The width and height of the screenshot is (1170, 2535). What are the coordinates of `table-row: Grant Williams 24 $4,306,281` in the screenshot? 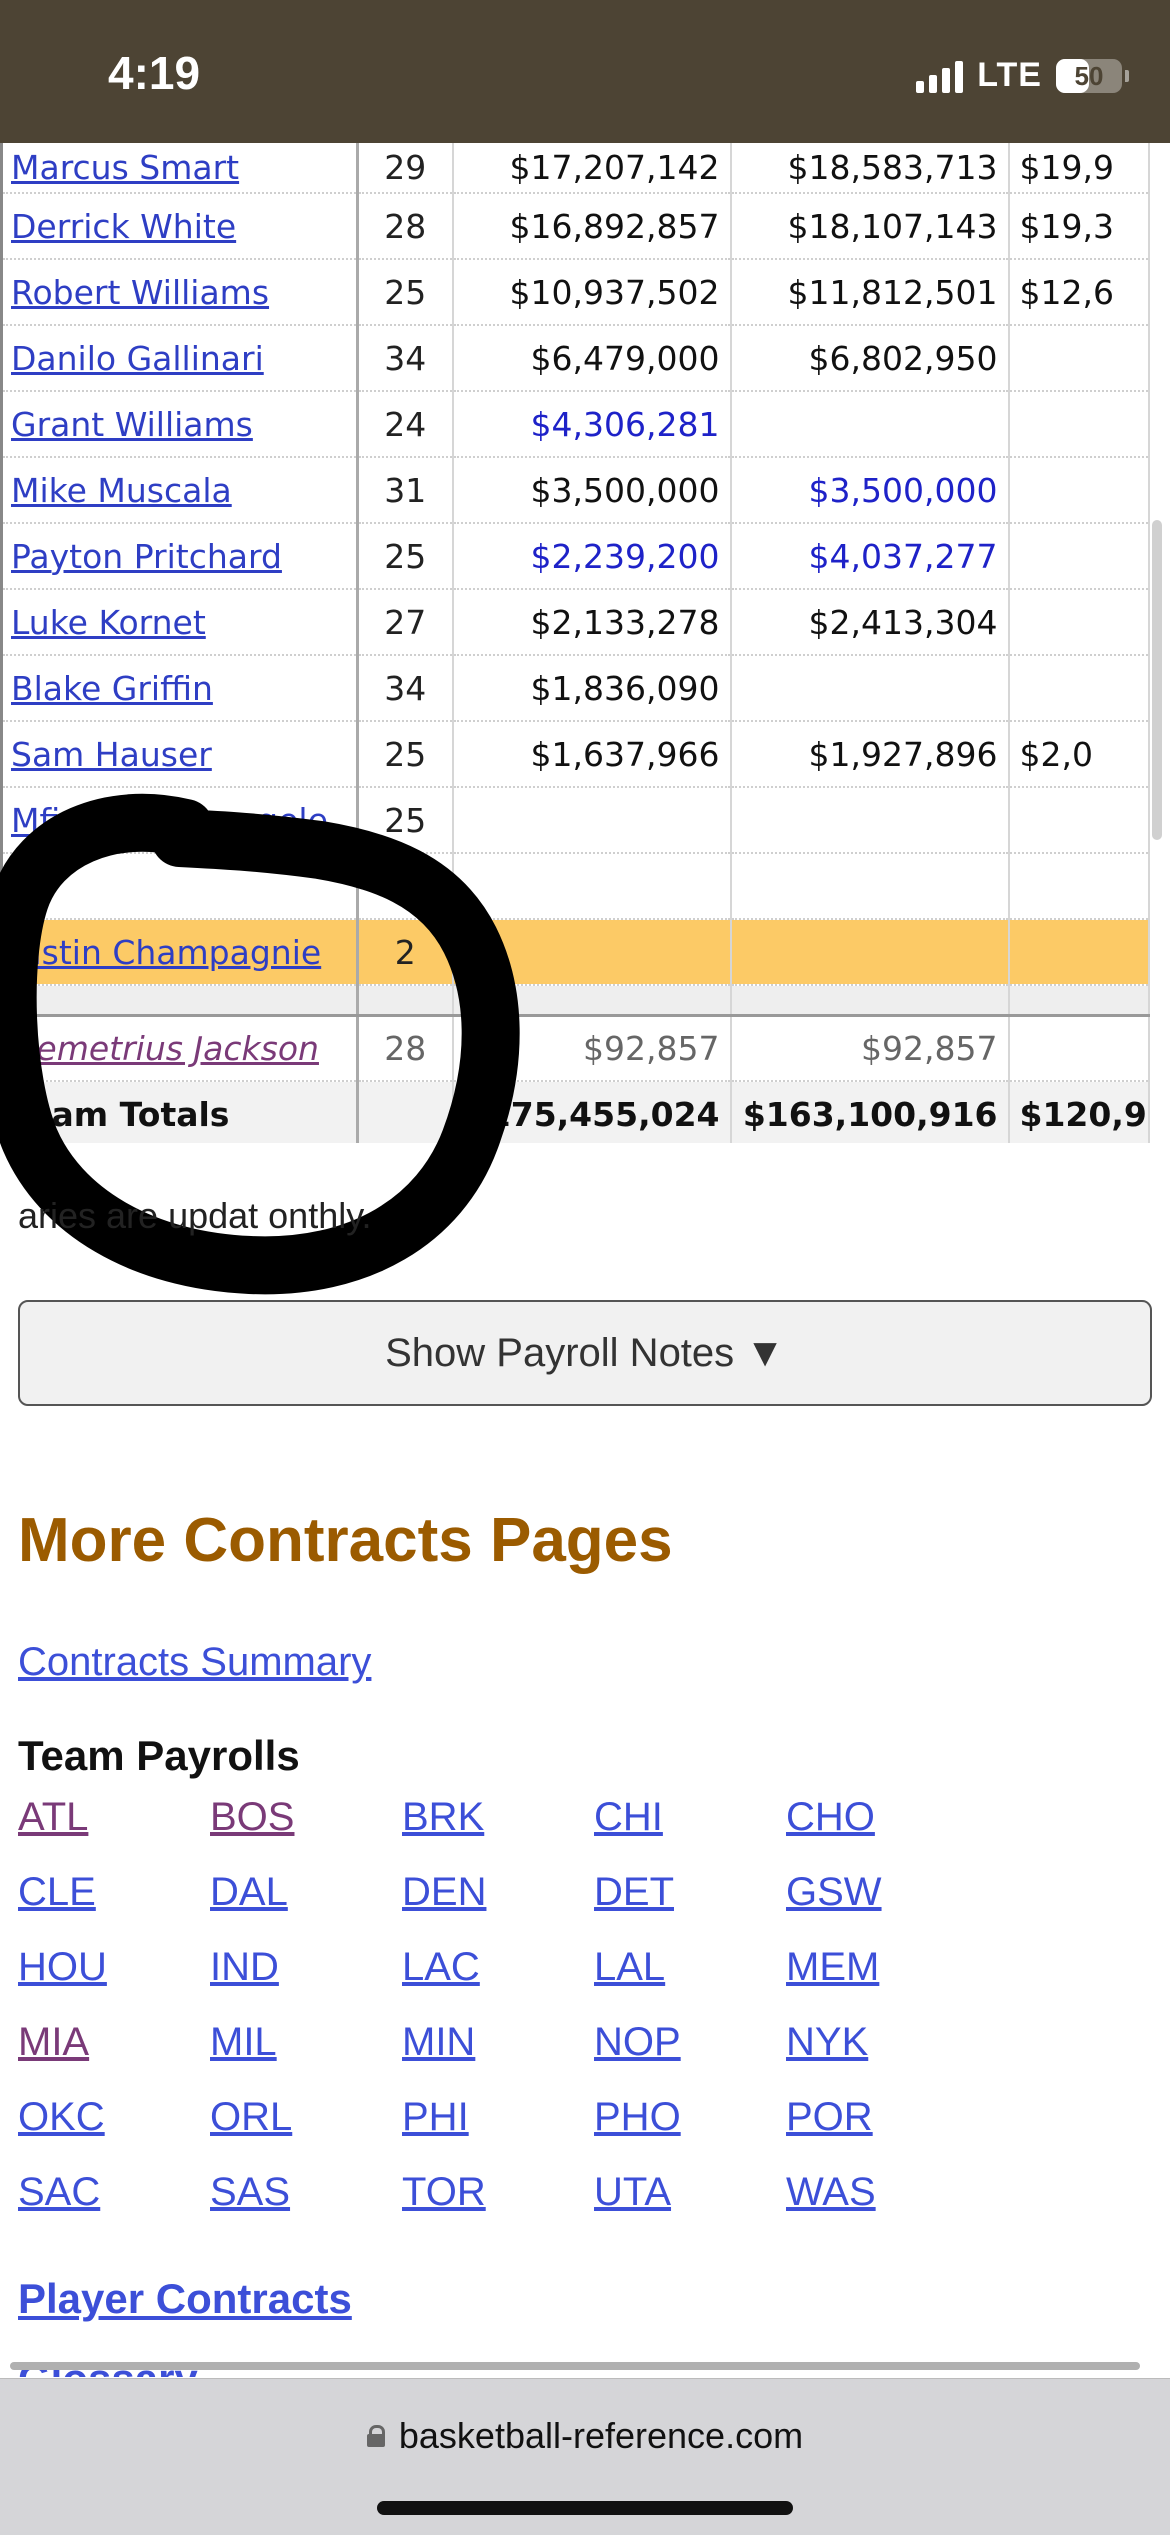 It's located at (575, 424).